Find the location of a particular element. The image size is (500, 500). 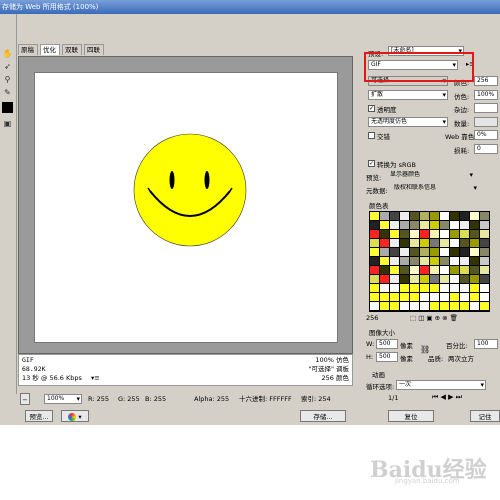

dither-method-select: 扩散 is located at coordinates (408, 95).